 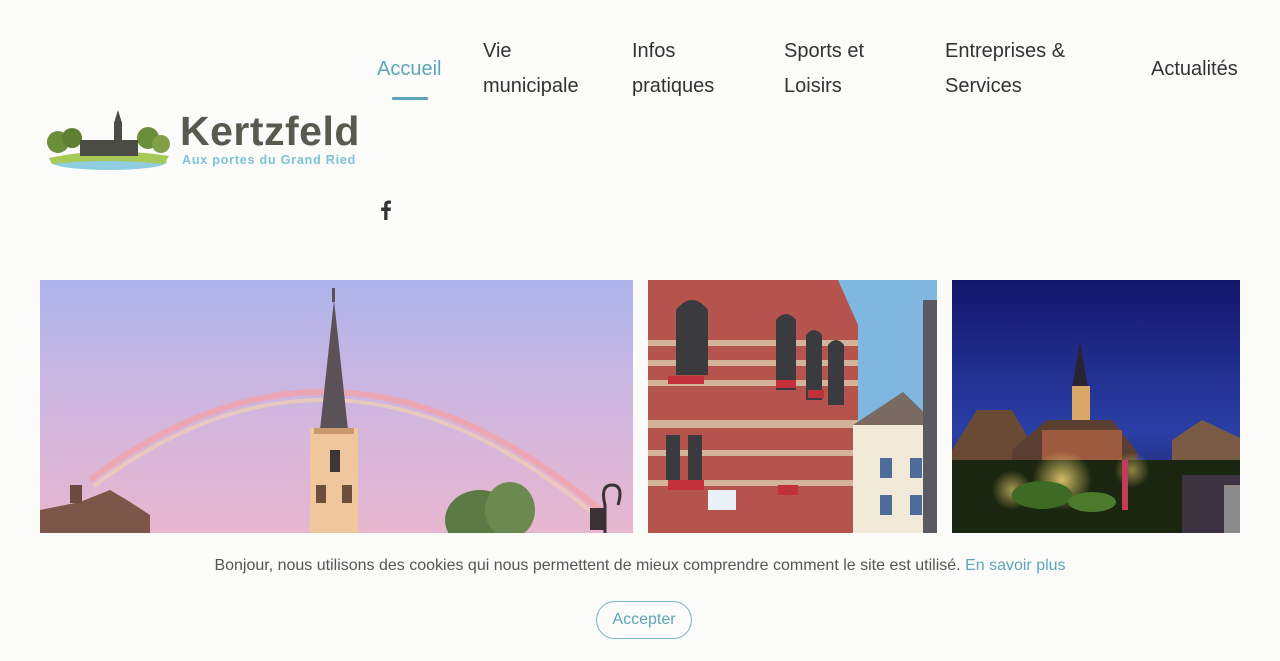 I want to click on nav-item-accueil: Accueil, so click(x=409, y=69).